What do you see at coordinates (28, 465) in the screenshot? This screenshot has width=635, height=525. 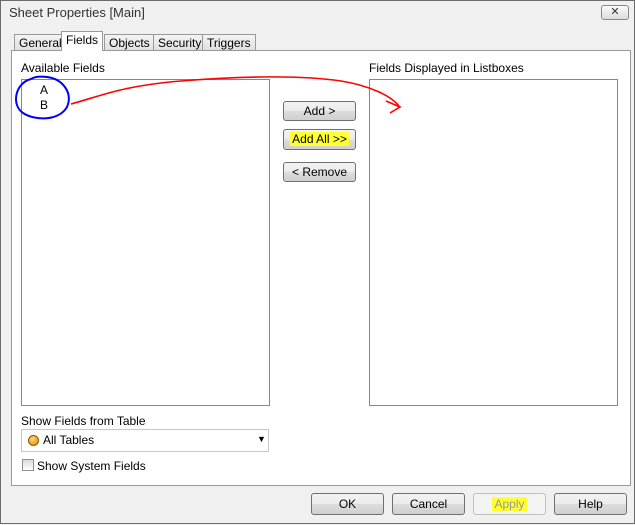 I see `show-system-fields-checkbox` at bounding box center [28, 465].